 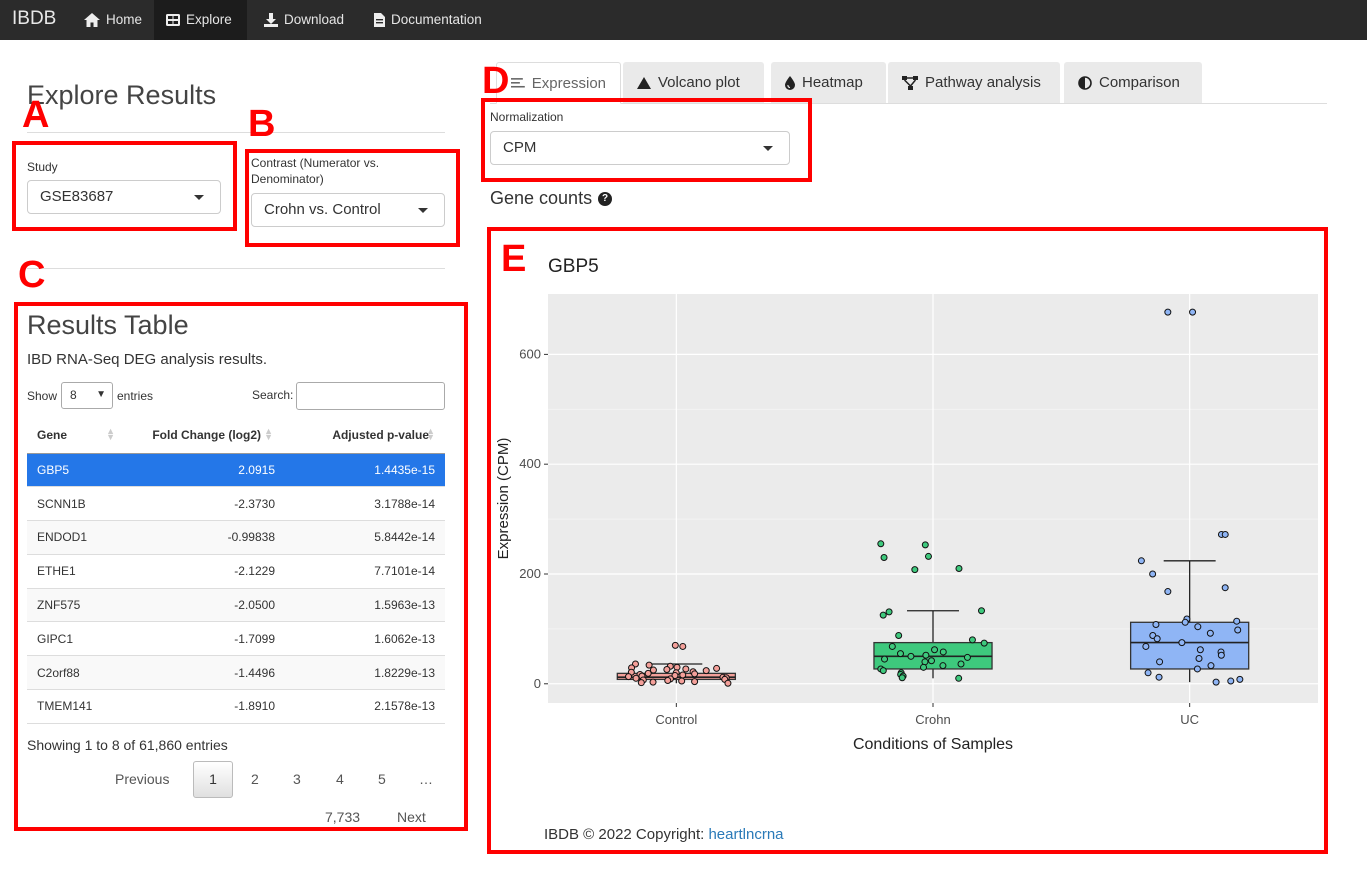 I want to click on nav-explore-label: Explore, so click(x=209, y=19).